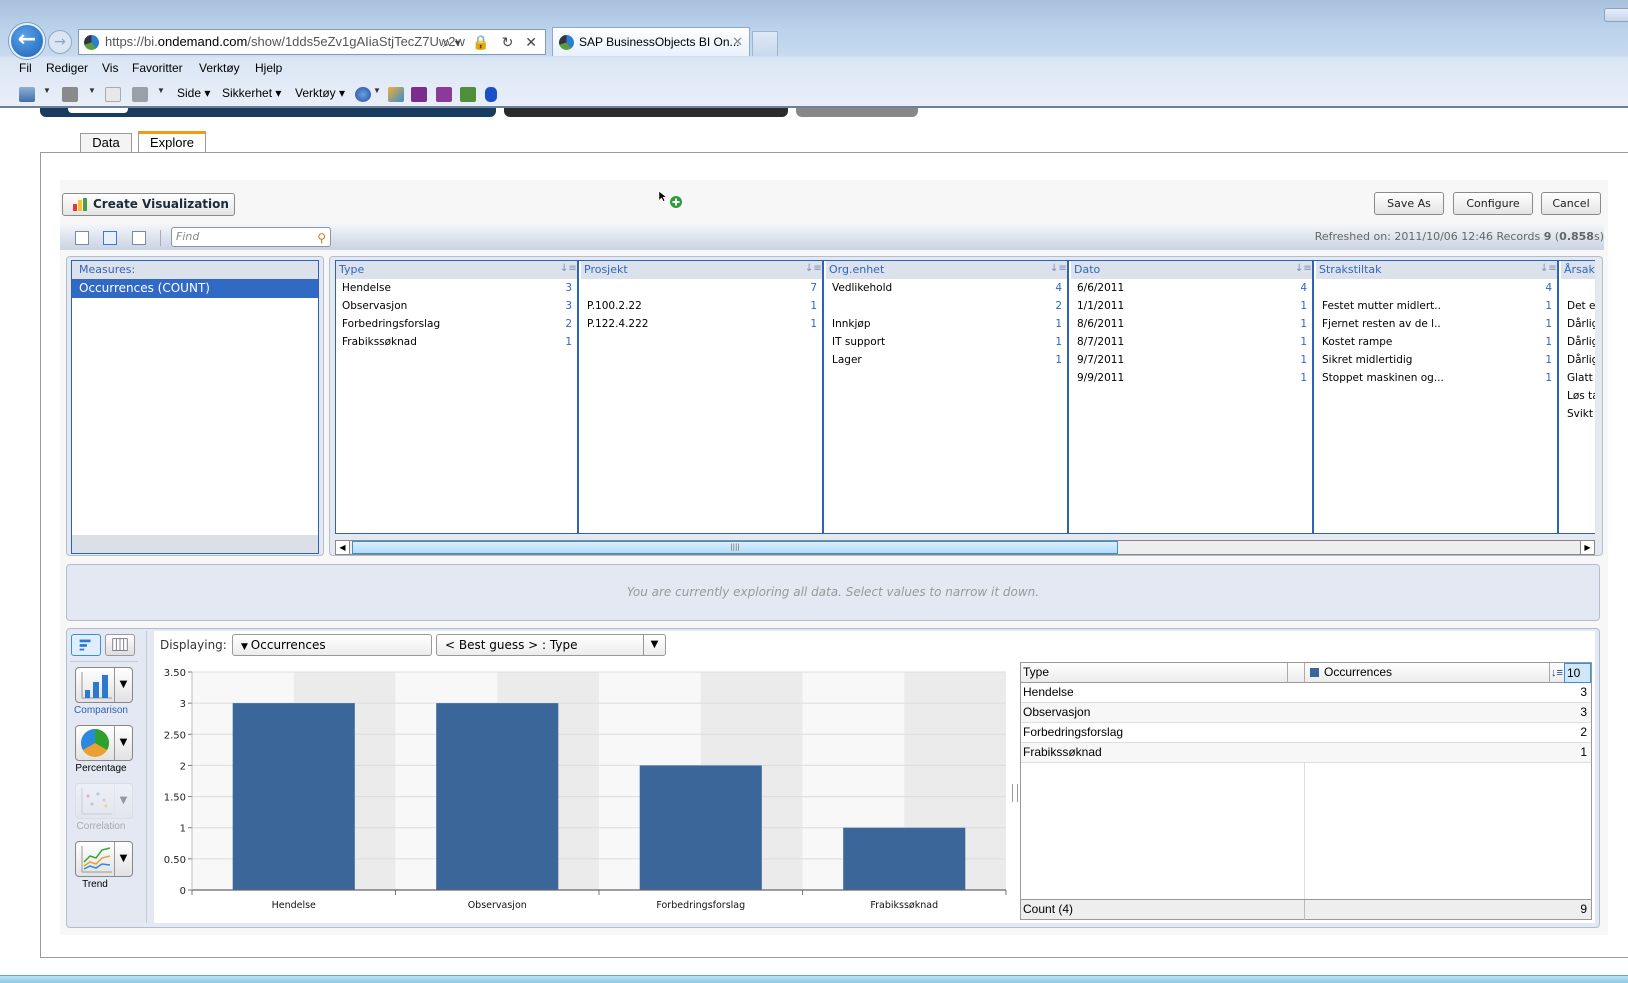 Image resolution: width=1628 pixels, height=983 pixels. I want to click on percentage-dropdown-icon: ▼, so click(123, 743).